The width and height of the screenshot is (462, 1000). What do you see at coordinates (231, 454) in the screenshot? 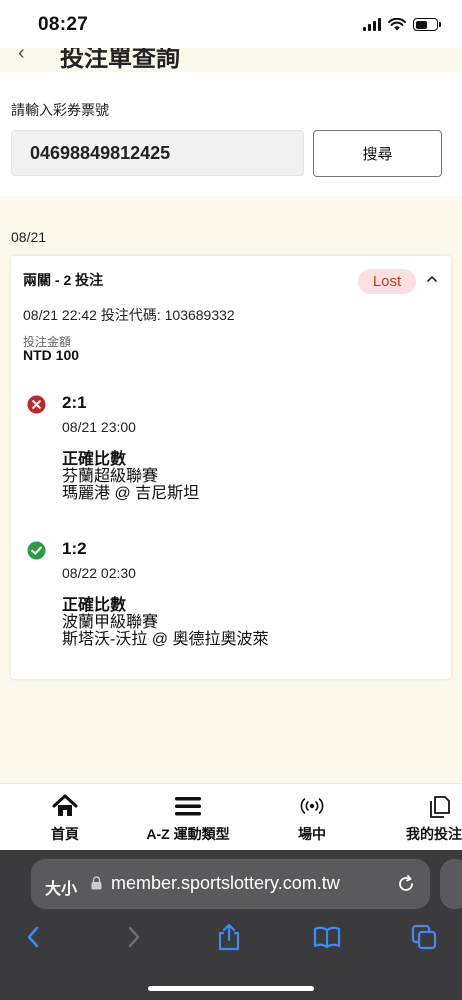
I see `selection-item: 2:1 08/21 23:00 正確比數 芬蘭超級聯賽 瑪麗港 @ 吉尼斯坦` at bounding box center [231, 454].